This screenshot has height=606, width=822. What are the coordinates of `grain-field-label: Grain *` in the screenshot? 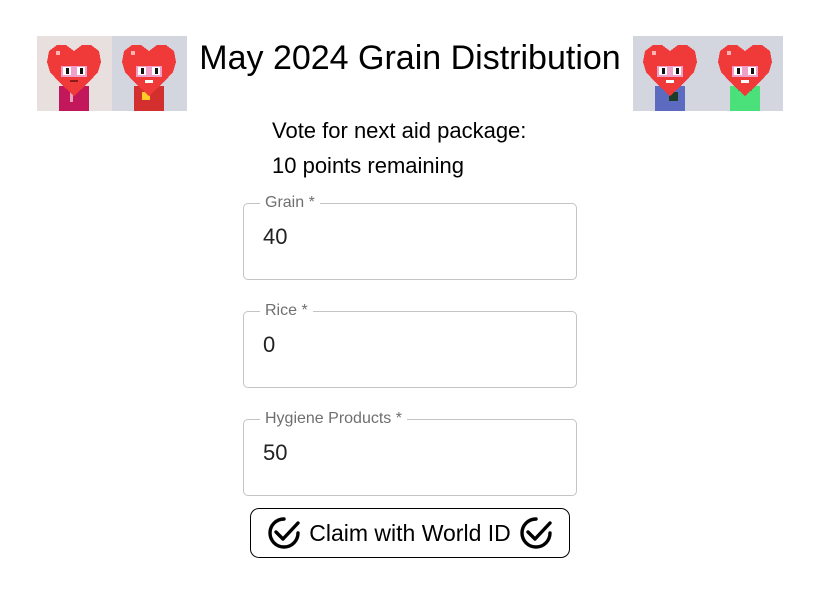 It's located at (290, 202).